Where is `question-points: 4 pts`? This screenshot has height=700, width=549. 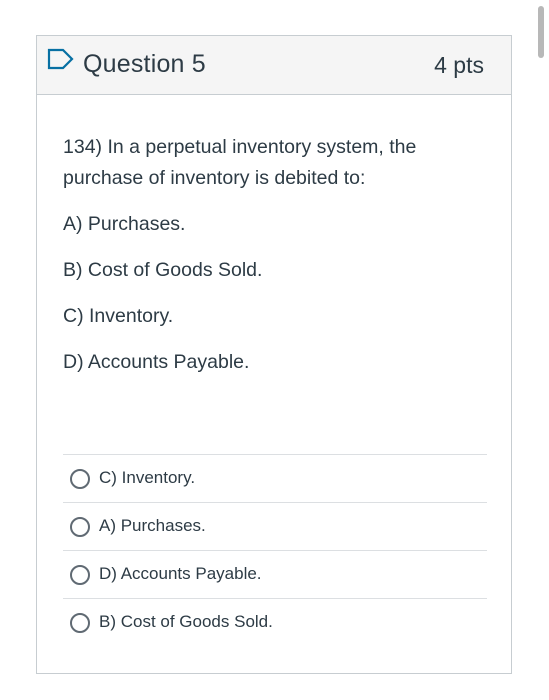 question-points: 4 pts is located at coordinates (459, 65).